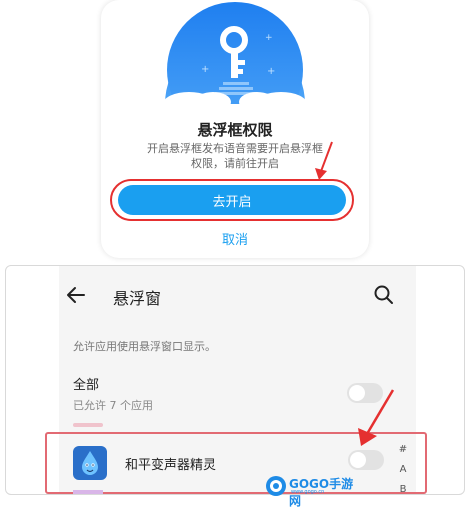  Describe the element at coordinates (86, 385) in the screenshot. I see `all-apps-label: 全部` at that location.